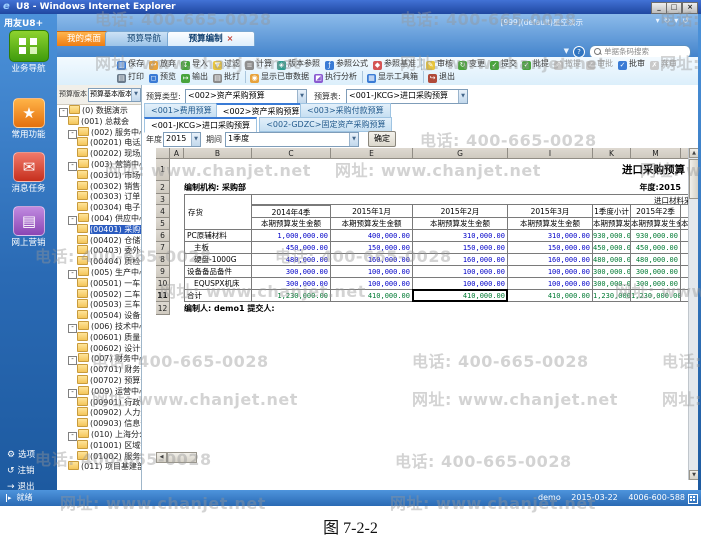  I want to click on grid-cell: 480,000.00, so click(656, 260).